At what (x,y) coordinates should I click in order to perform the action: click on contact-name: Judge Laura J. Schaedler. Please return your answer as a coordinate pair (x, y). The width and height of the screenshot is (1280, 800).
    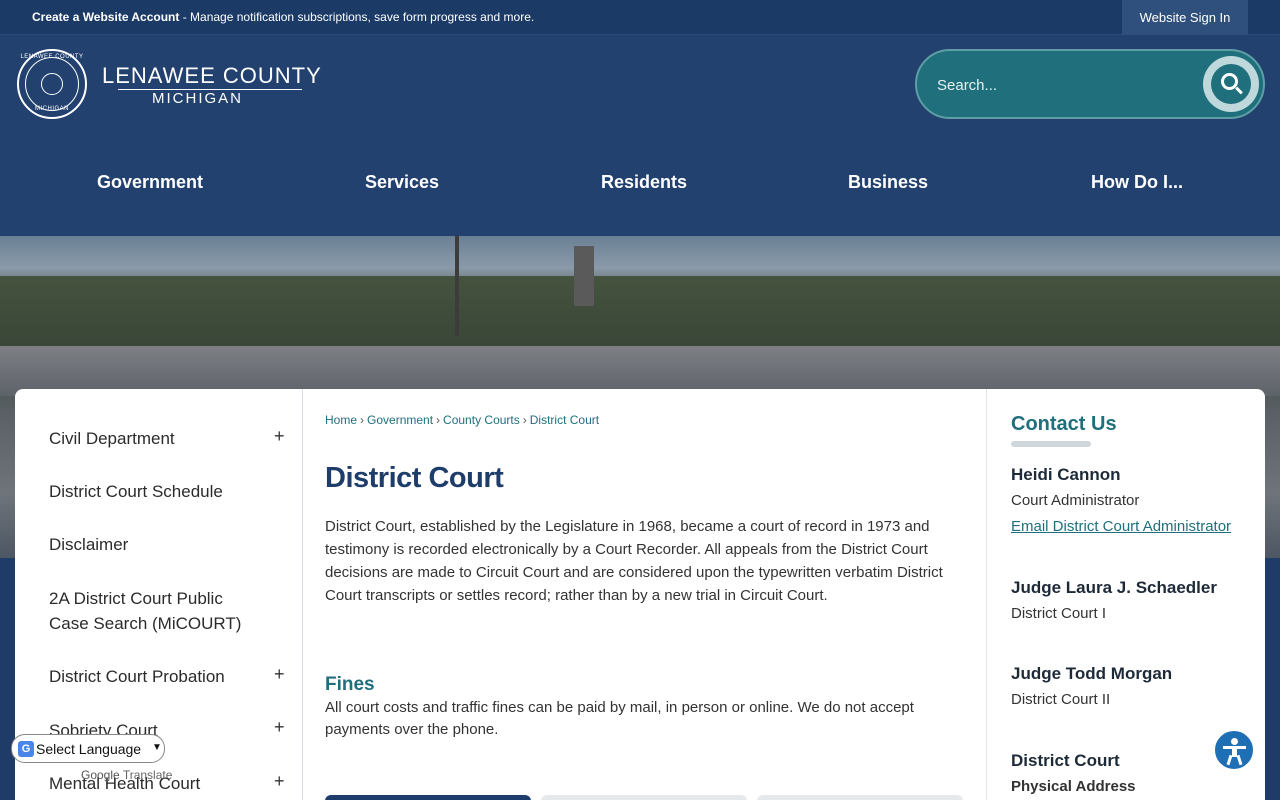
    Looking at the image, I should click on (1114, 587).